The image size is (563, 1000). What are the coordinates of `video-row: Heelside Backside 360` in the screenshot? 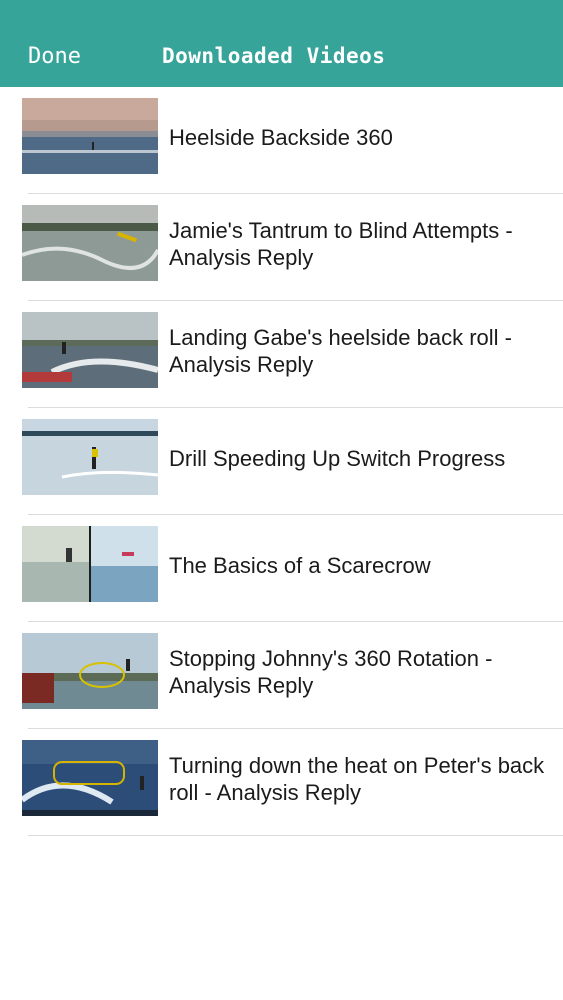 It's located at (281, 140).